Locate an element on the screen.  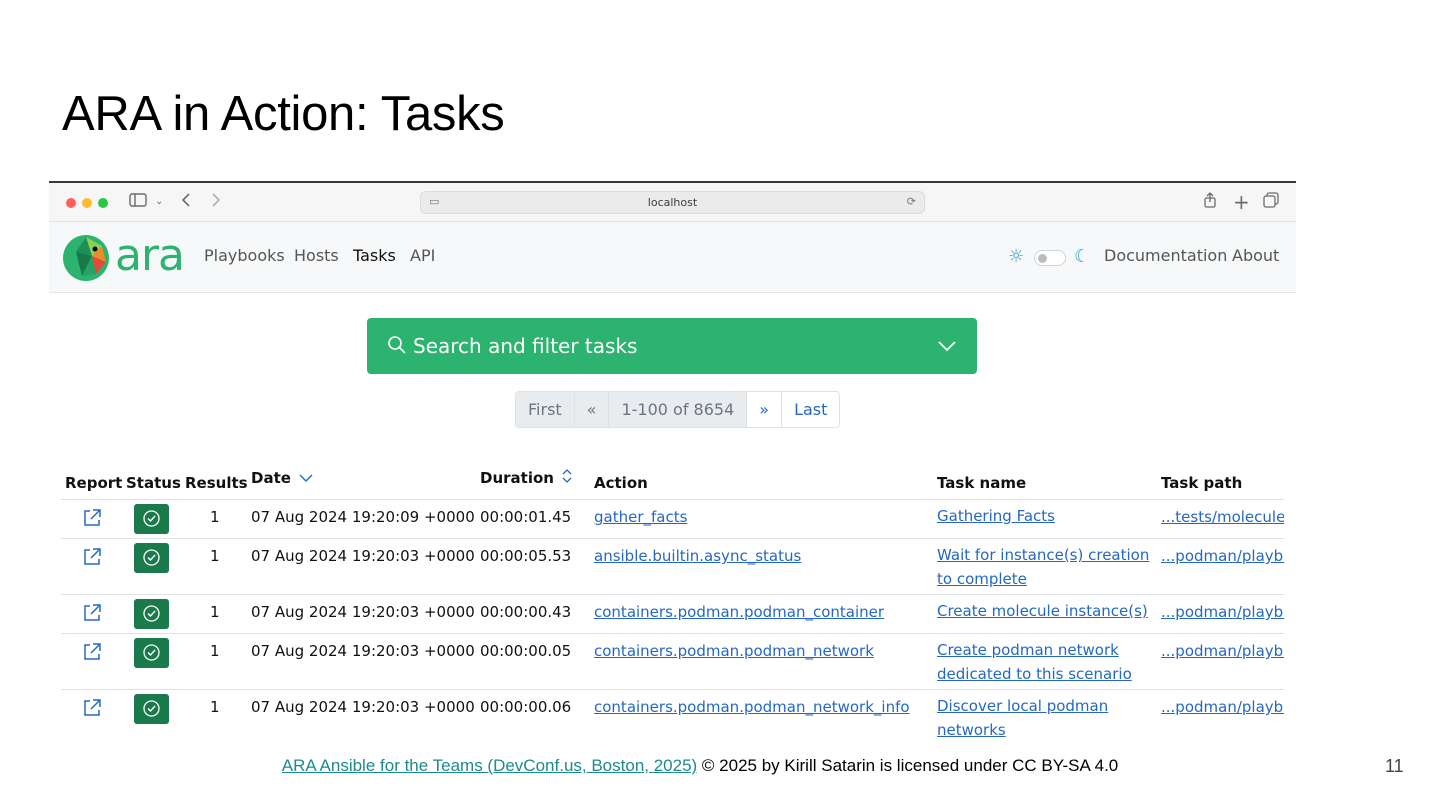
task-duration: 00:00:00.05 is located at coordinates (526, 651).